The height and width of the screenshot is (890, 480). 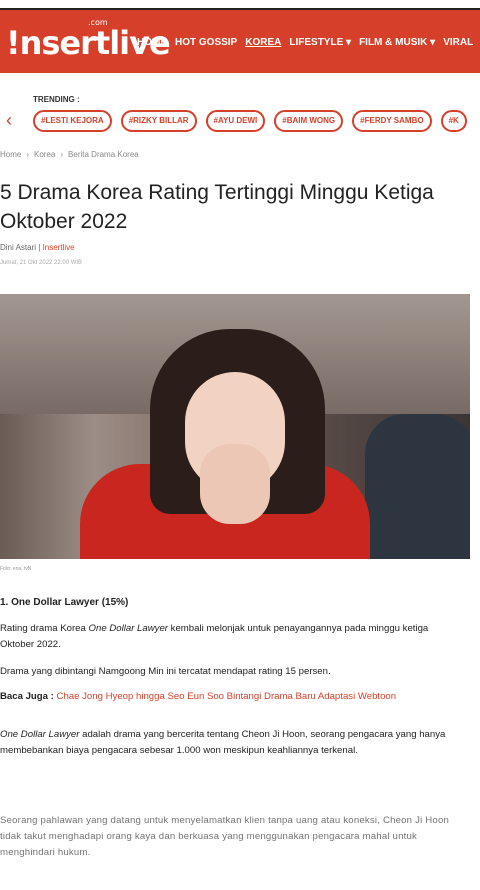 I want to click on nav-lifestyle: LIFESTYLE ▾, so click(x=320, y=42).